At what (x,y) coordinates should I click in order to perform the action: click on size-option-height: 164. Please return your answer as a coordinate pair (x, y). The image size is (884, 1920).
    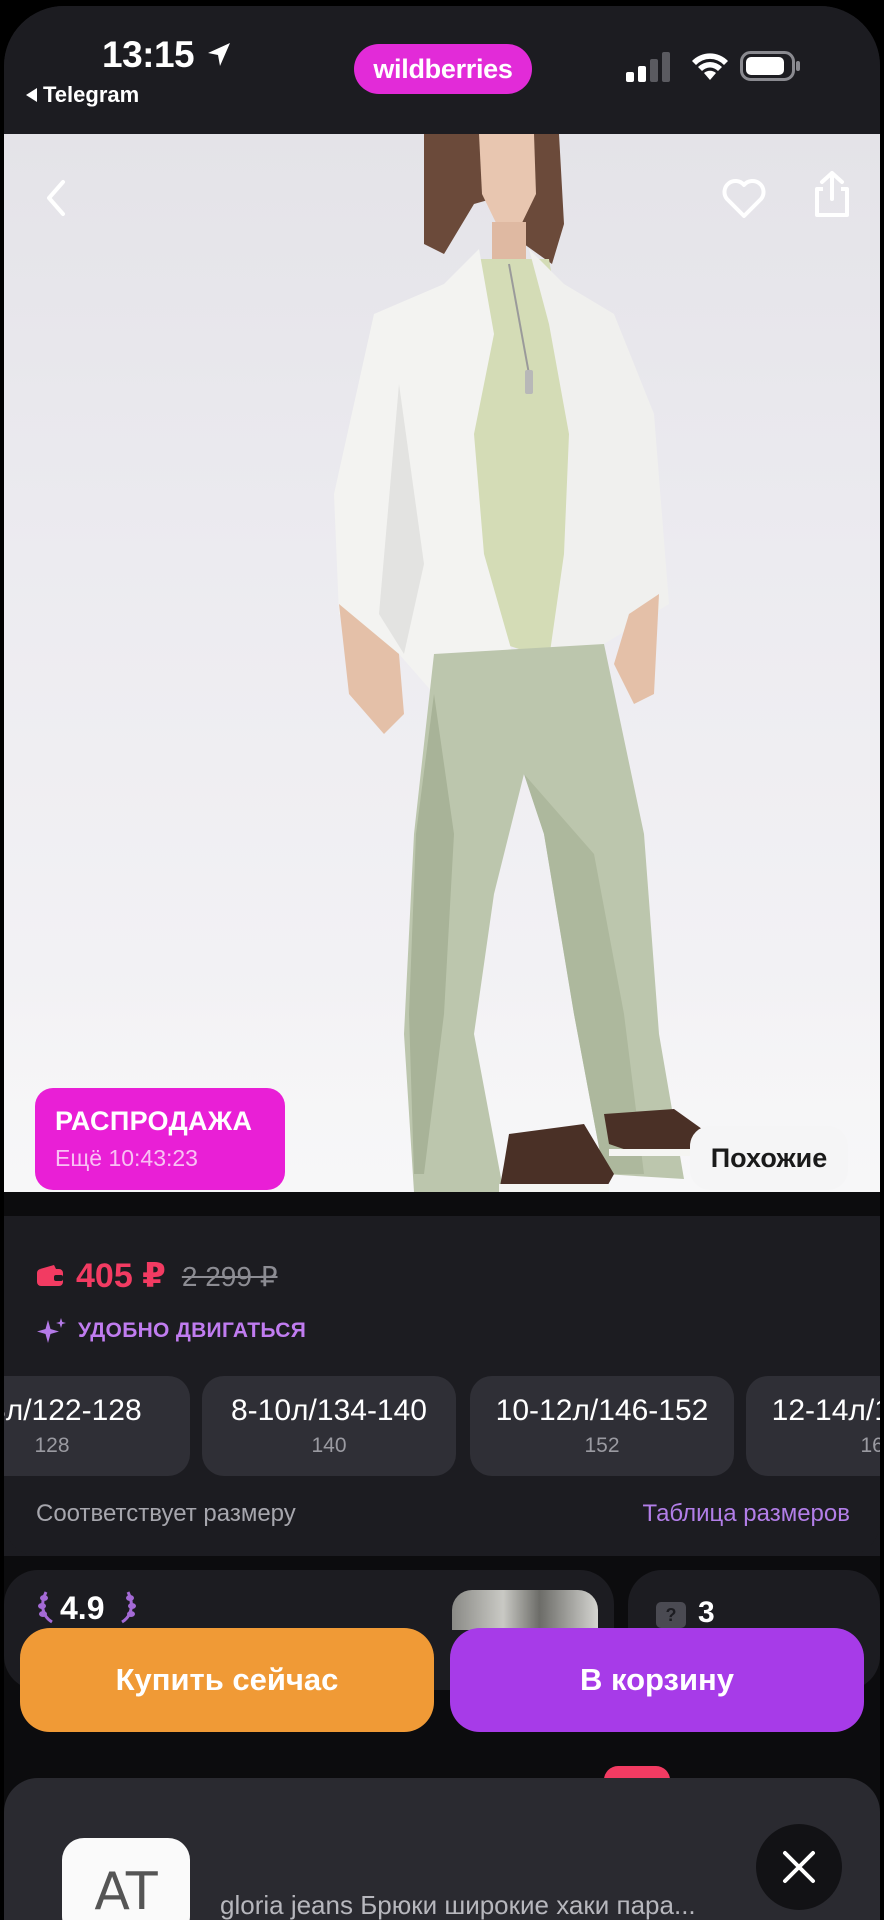
    Looking at the image, I should click on (870, 1445).